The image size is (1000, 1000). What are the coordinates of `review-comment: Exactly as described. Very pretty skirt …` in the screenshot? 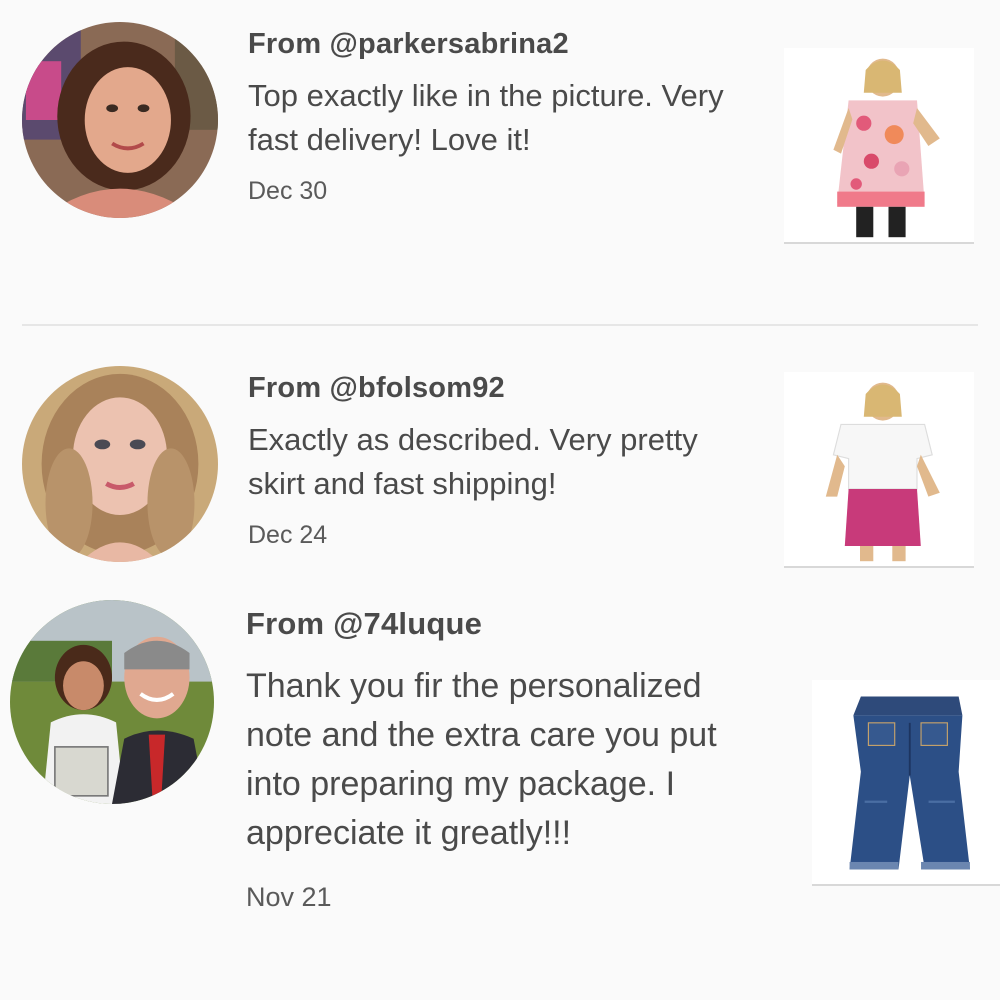 It's located at (473, 461).